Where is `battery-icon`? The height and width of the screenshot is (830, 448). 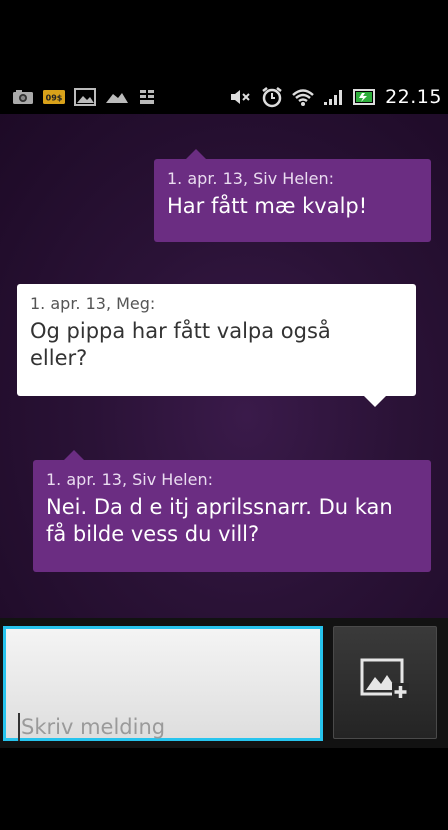 battery-icon is located at coordinates (365, 97).